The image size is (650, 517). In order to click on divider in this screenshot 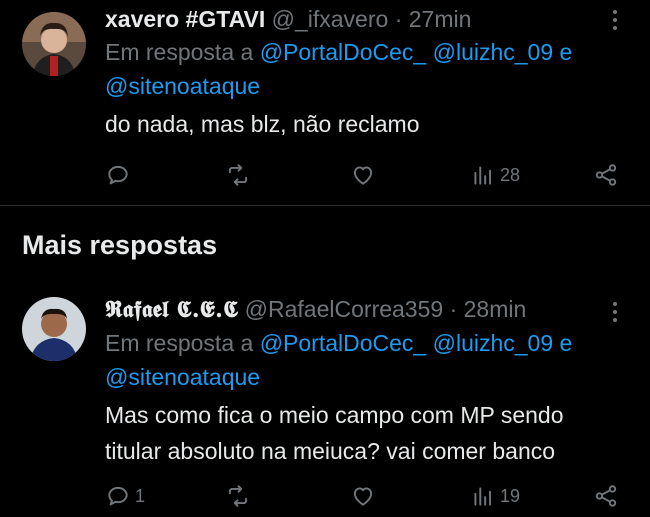, I will do `click(325, 205)`.